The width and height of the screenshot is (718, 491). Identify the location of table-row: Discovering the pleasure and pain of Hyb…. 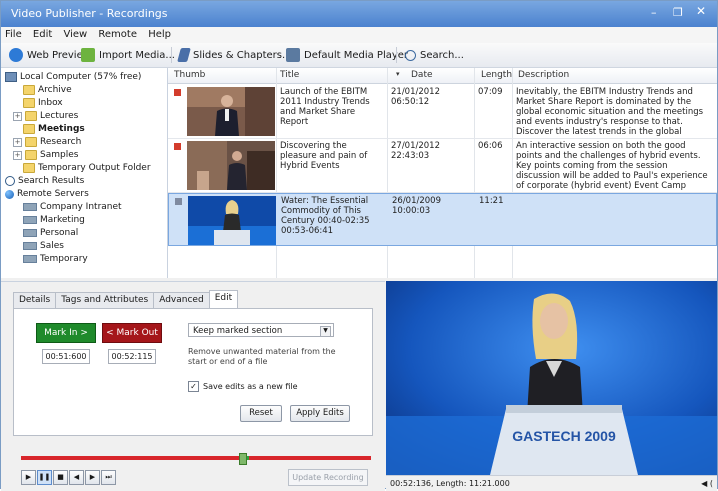
(442, 166).